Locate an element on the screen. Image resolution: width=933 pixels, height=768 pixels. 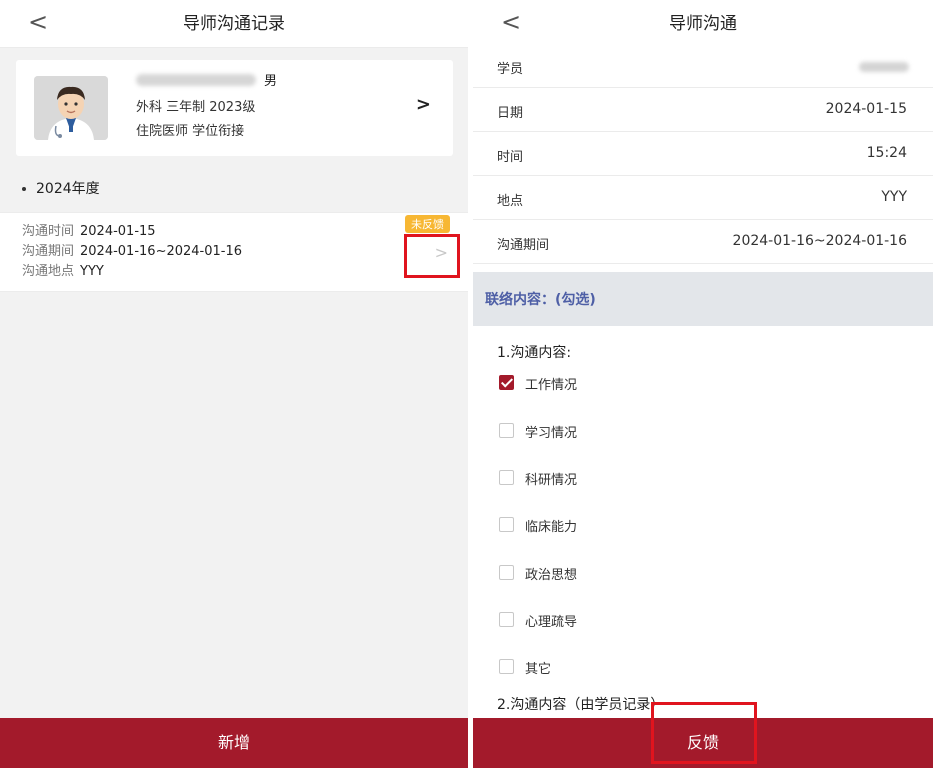
student-profile-card: 男 外科 三年制 2023级 住院医师 学位衔接 > is located at coordinates (234, 108).